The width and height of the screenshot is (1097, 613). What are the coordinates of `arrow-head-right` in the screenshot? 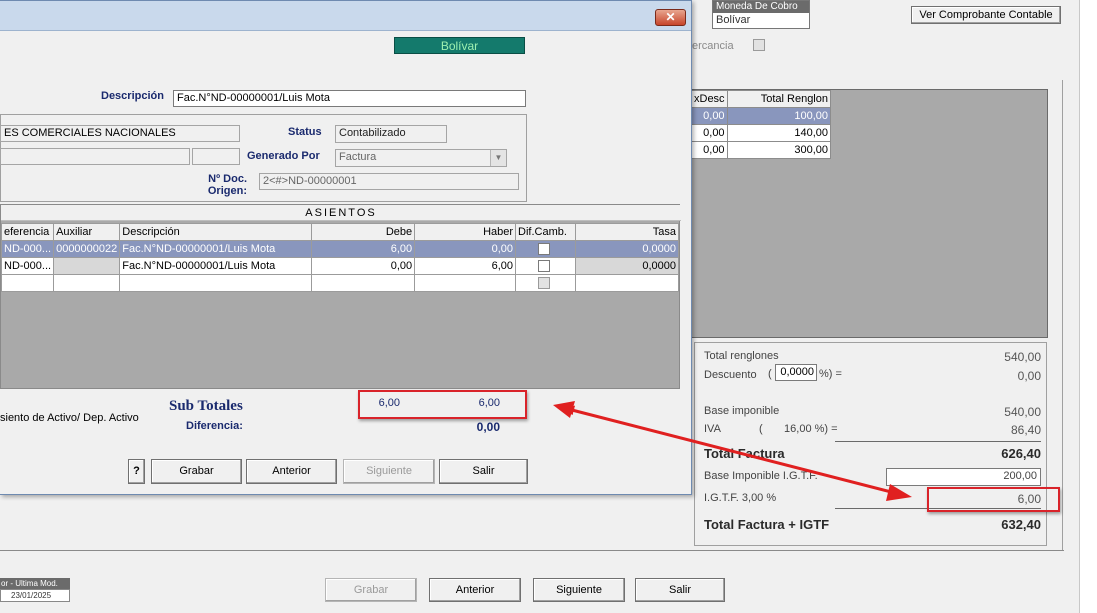 It's located at (899, 492).